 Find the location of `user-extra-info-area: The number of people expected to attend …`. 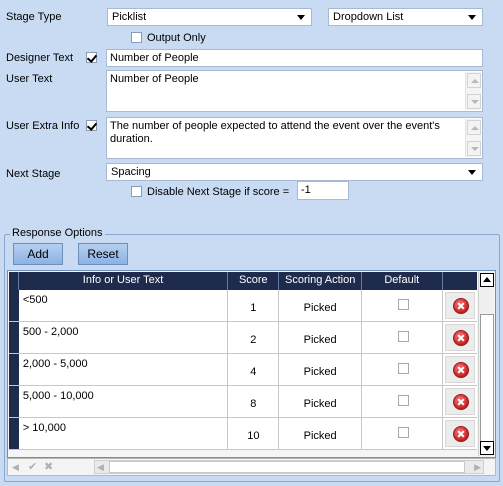

user-extra-info-area: The number of people expected to attend … is located at coordinates (294, 138).